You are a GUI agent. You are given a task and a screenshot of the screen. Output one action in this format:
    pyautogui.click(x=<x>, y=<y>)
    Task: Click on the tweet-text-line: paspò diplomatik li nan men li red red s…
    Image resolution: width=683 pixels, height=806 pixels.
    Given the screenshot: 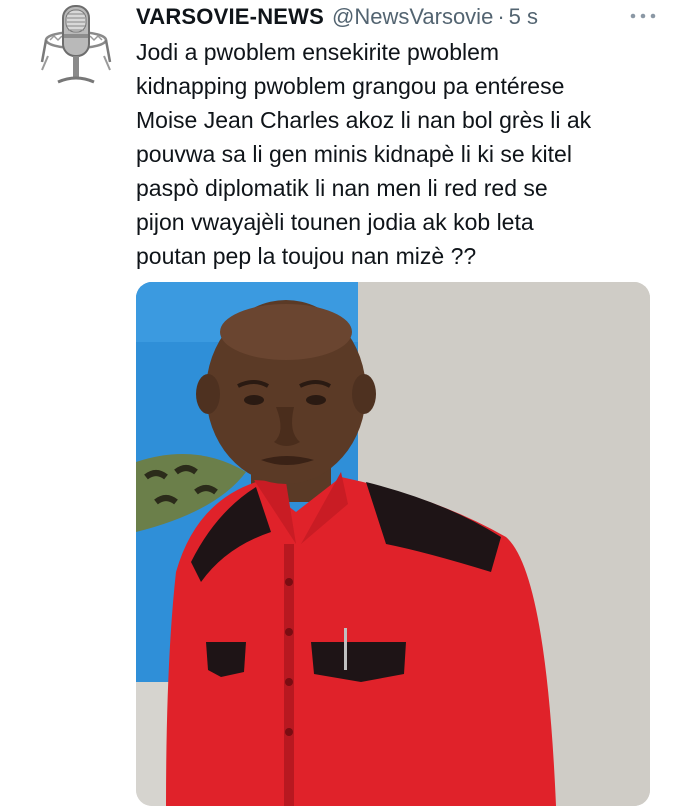 What is the action you would take?
    pyautogui.click(x=342, y=188)
    